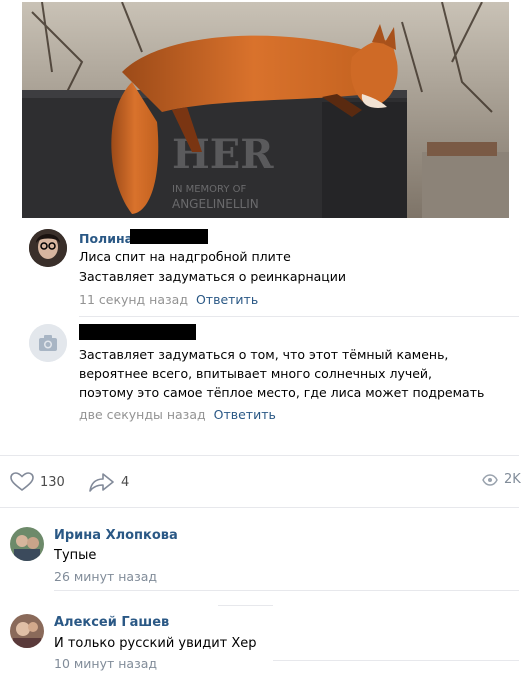  I want to click on shares-count: 4, so click(125, 482).